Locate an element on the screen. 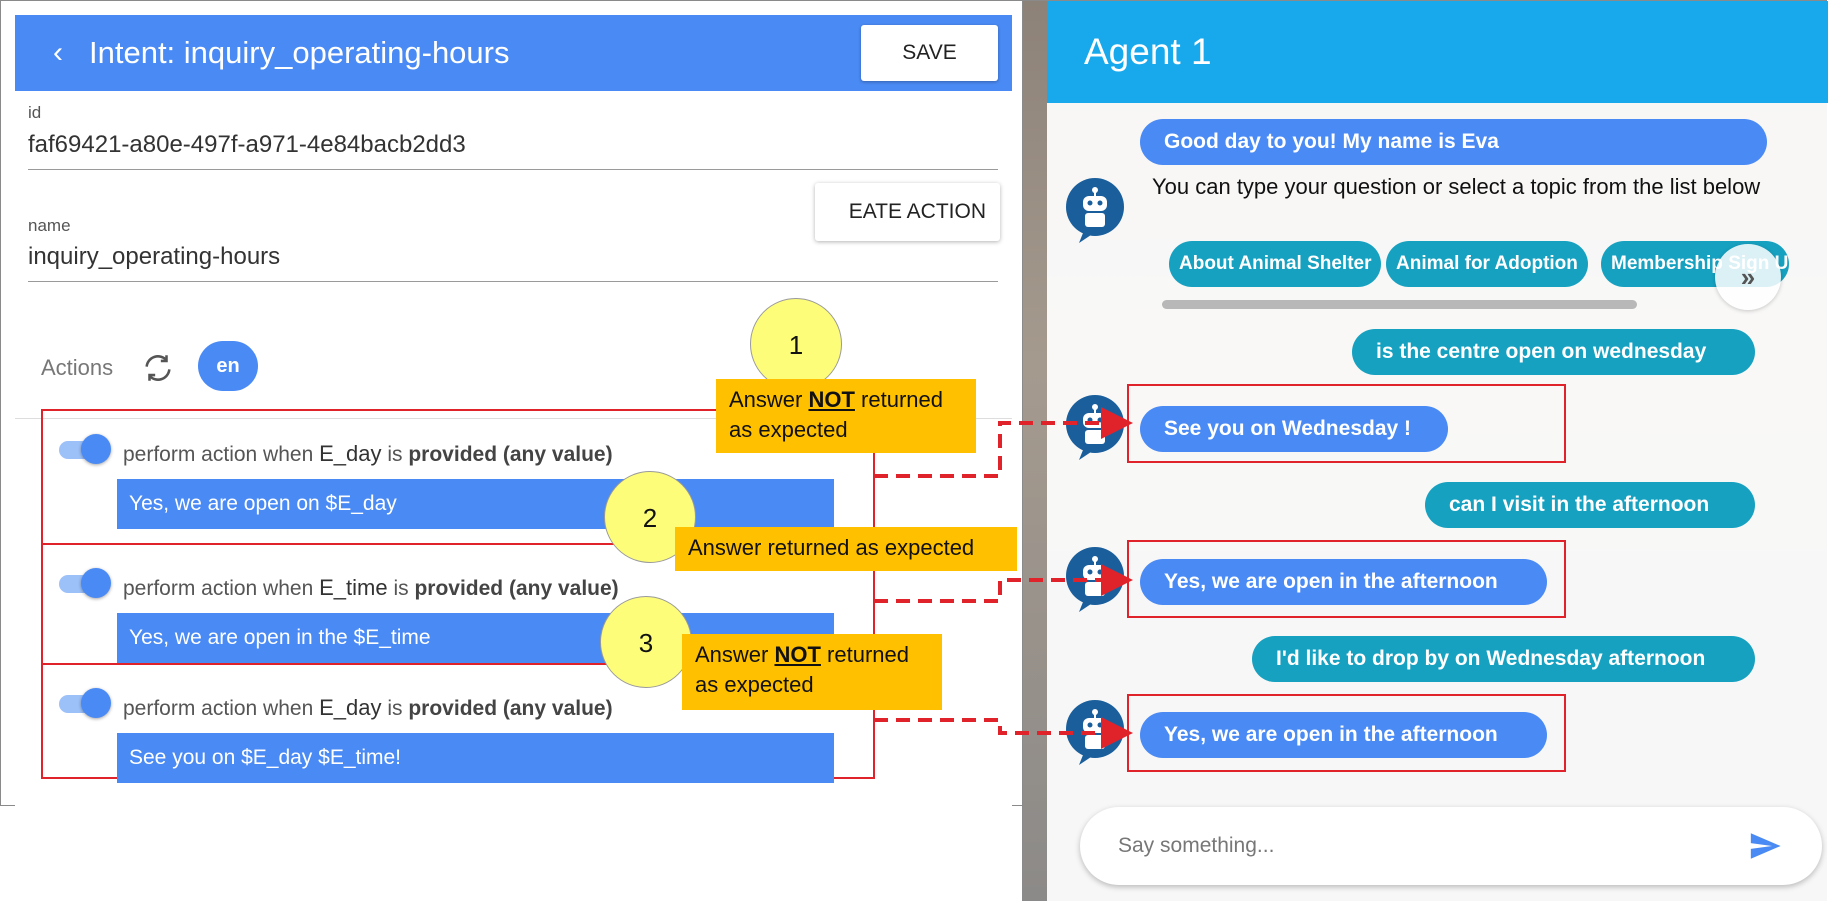 This screenshot has width=1848, height=901. annotation-note: Answer returned as expected is located at coordinates (846, 549).